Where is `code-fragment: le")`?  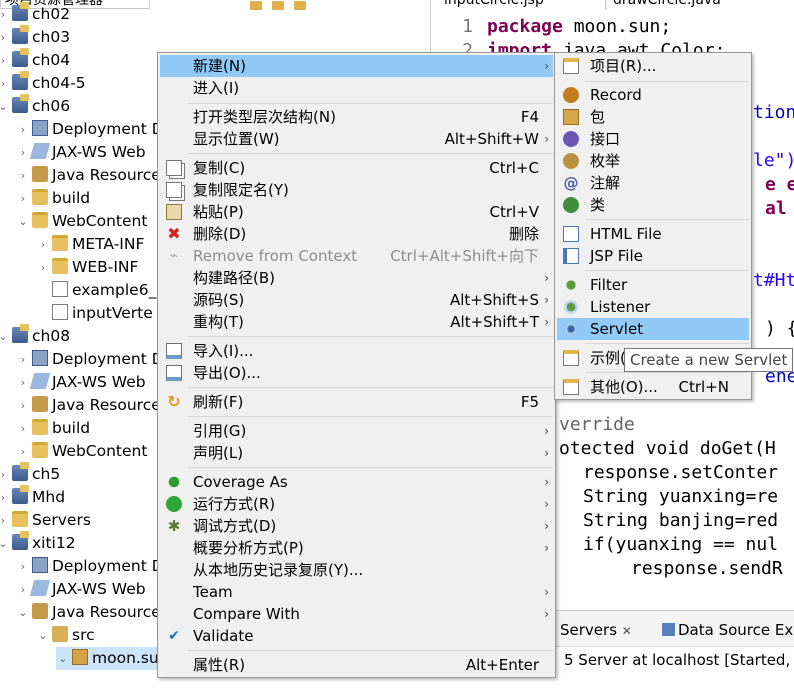 code-fragment: le") is located at coordinates (773, 161).